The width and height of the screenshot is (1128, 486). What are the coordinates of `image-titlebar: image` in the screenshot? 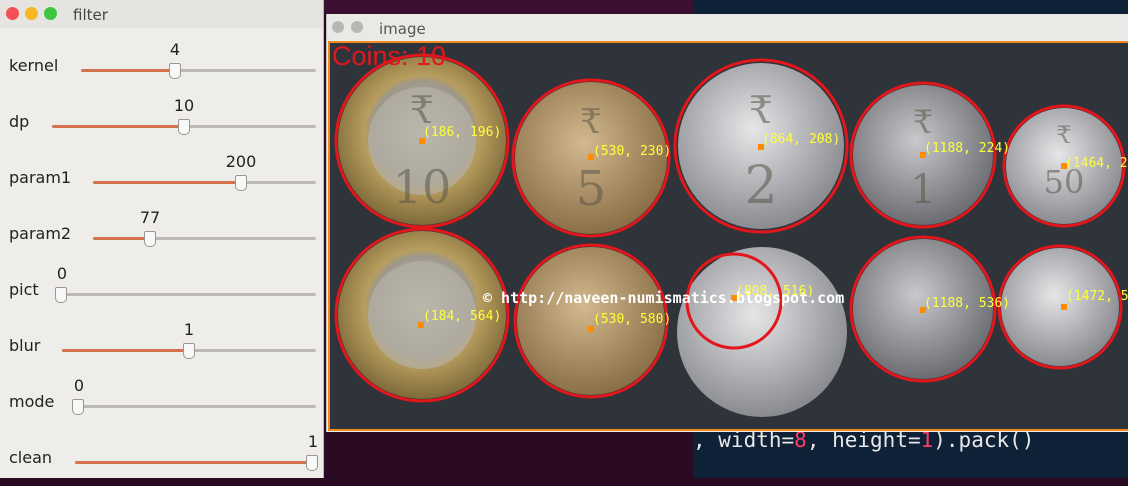 It's located at (727, 27).